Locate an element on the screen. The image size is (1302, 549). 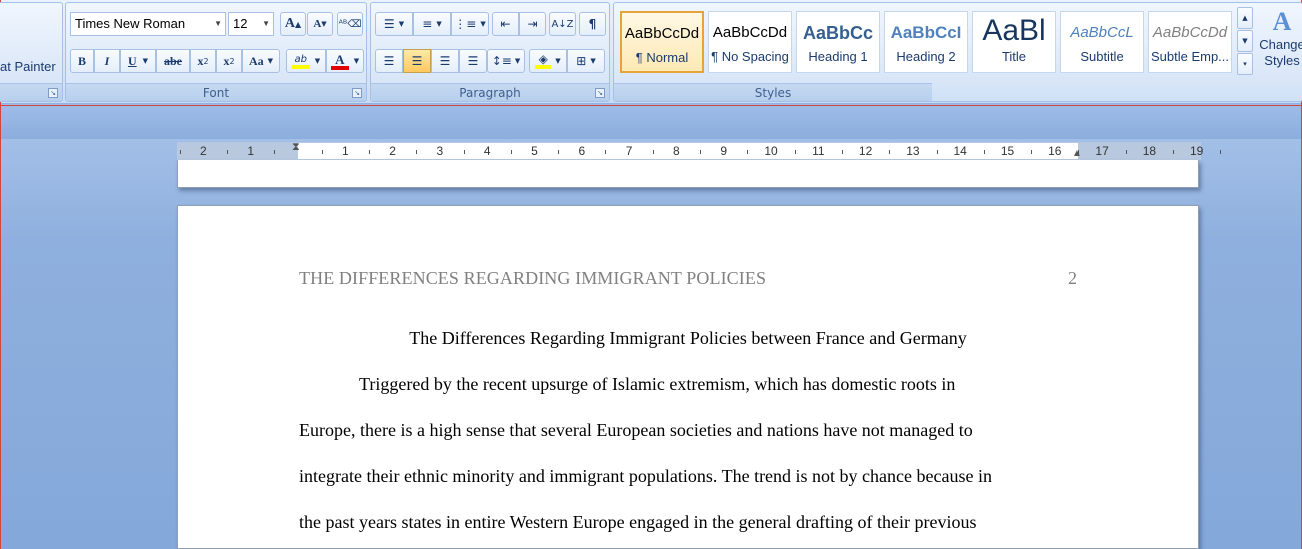
change-styles-icon: A is located at coordinates (1282, 21).